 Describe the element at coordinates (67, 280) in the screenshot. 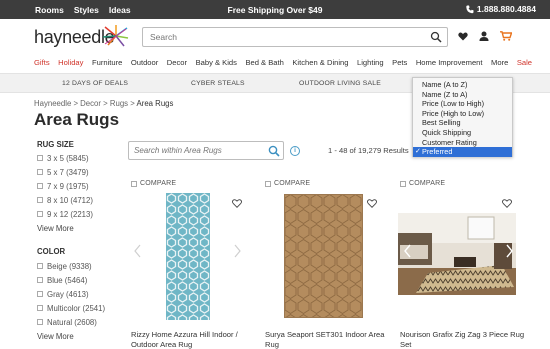

I see `facet-label: Blue (5464)` at that location.